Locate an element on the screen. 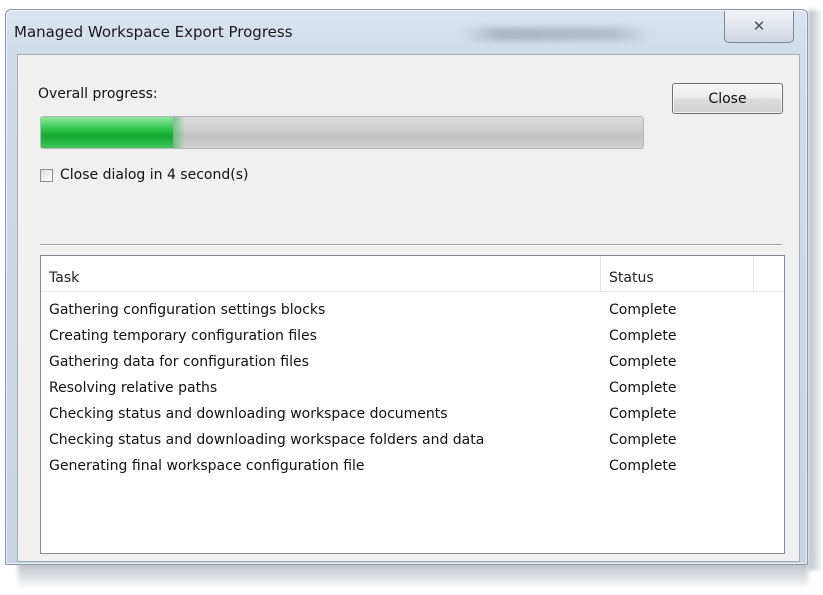  task-name: Gathering configuration settings blocks is located at coordinates (187, 310).